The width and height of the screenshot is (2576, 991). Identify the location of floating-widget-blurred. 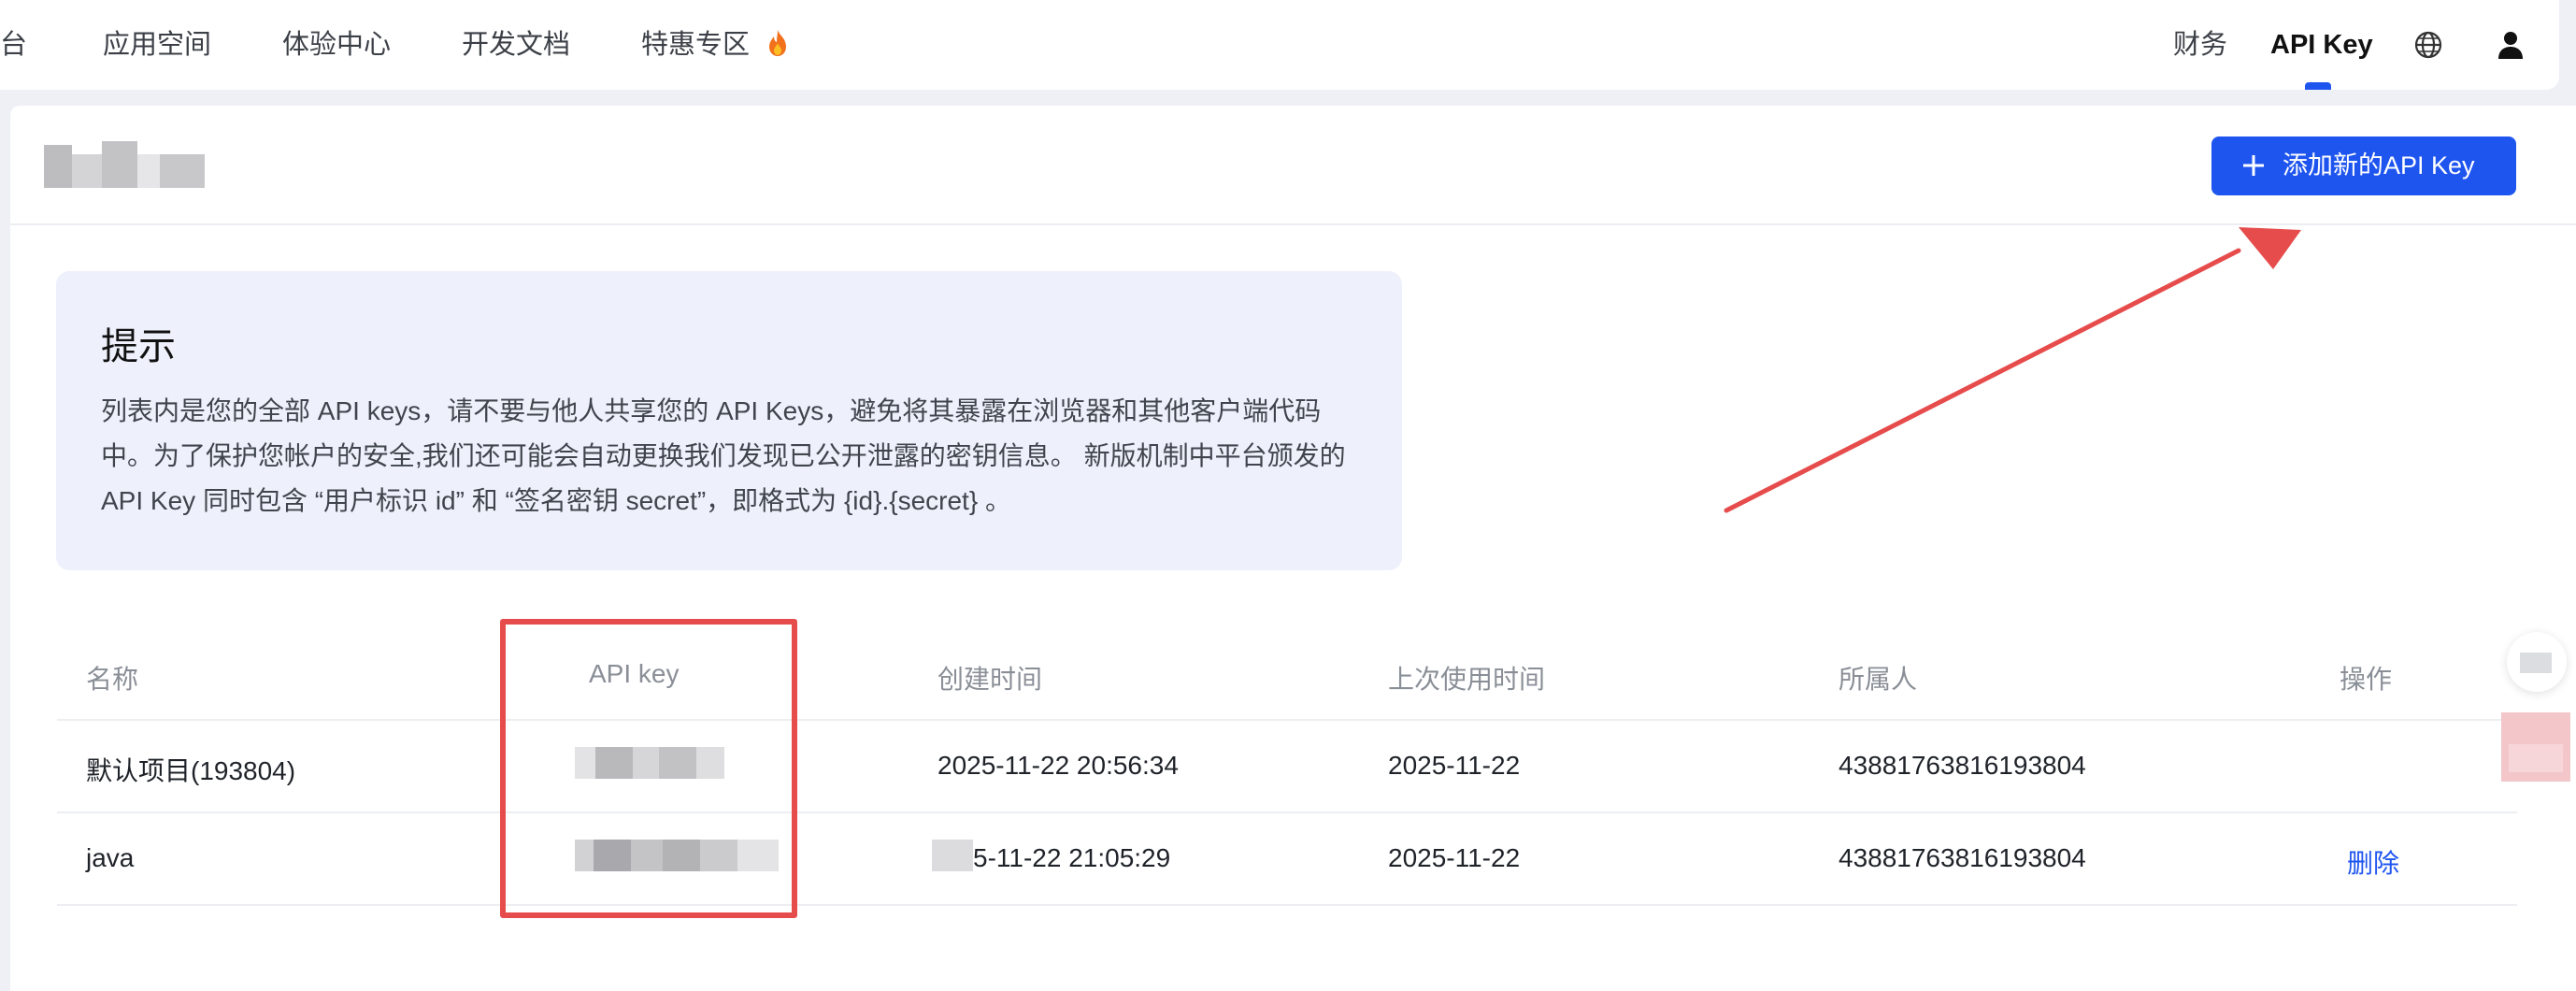
(2535, 747).